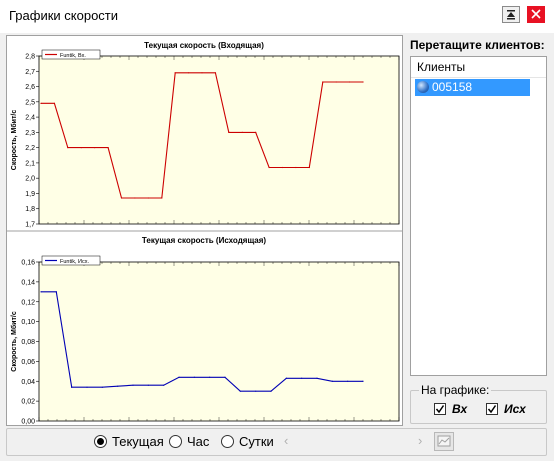 The image size is (554, 461). I want to click on close-icon, so click(536, 14).